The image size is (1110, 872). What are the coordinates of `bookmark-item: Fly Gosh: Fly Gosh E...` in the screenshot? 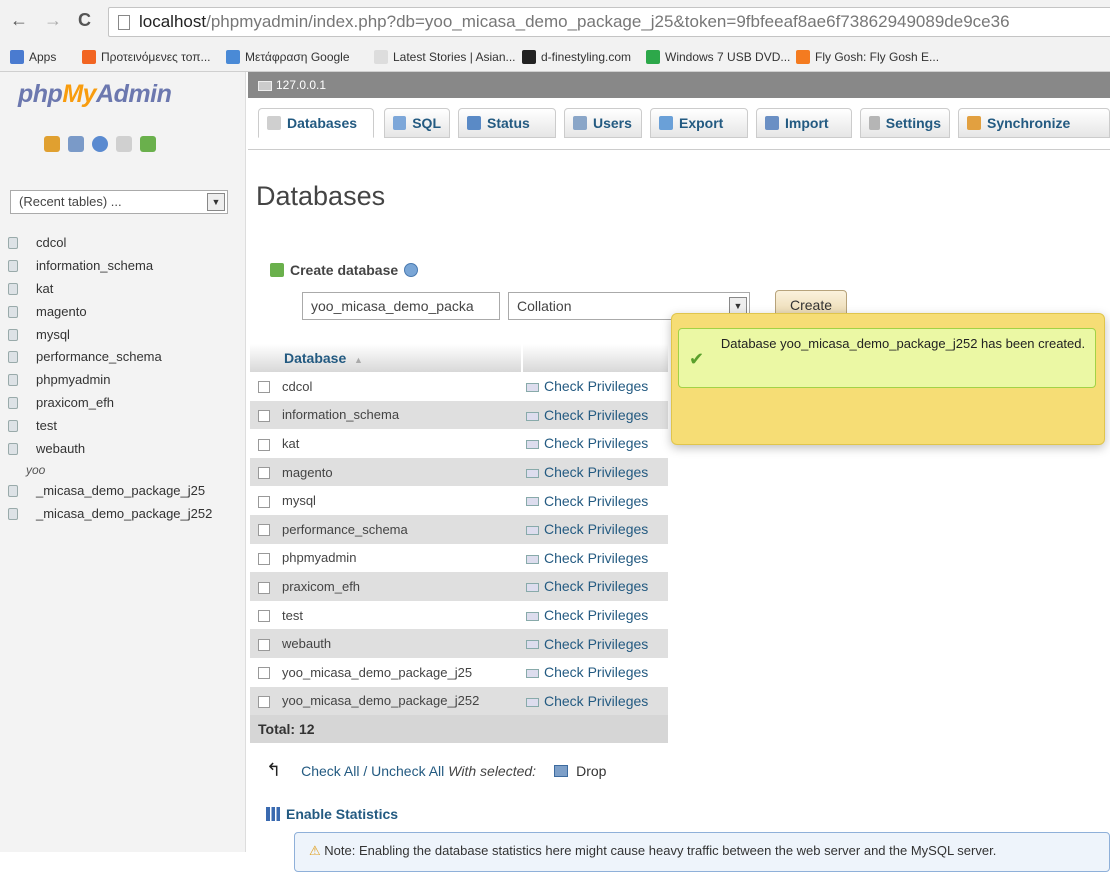 It's located at (867, 57).